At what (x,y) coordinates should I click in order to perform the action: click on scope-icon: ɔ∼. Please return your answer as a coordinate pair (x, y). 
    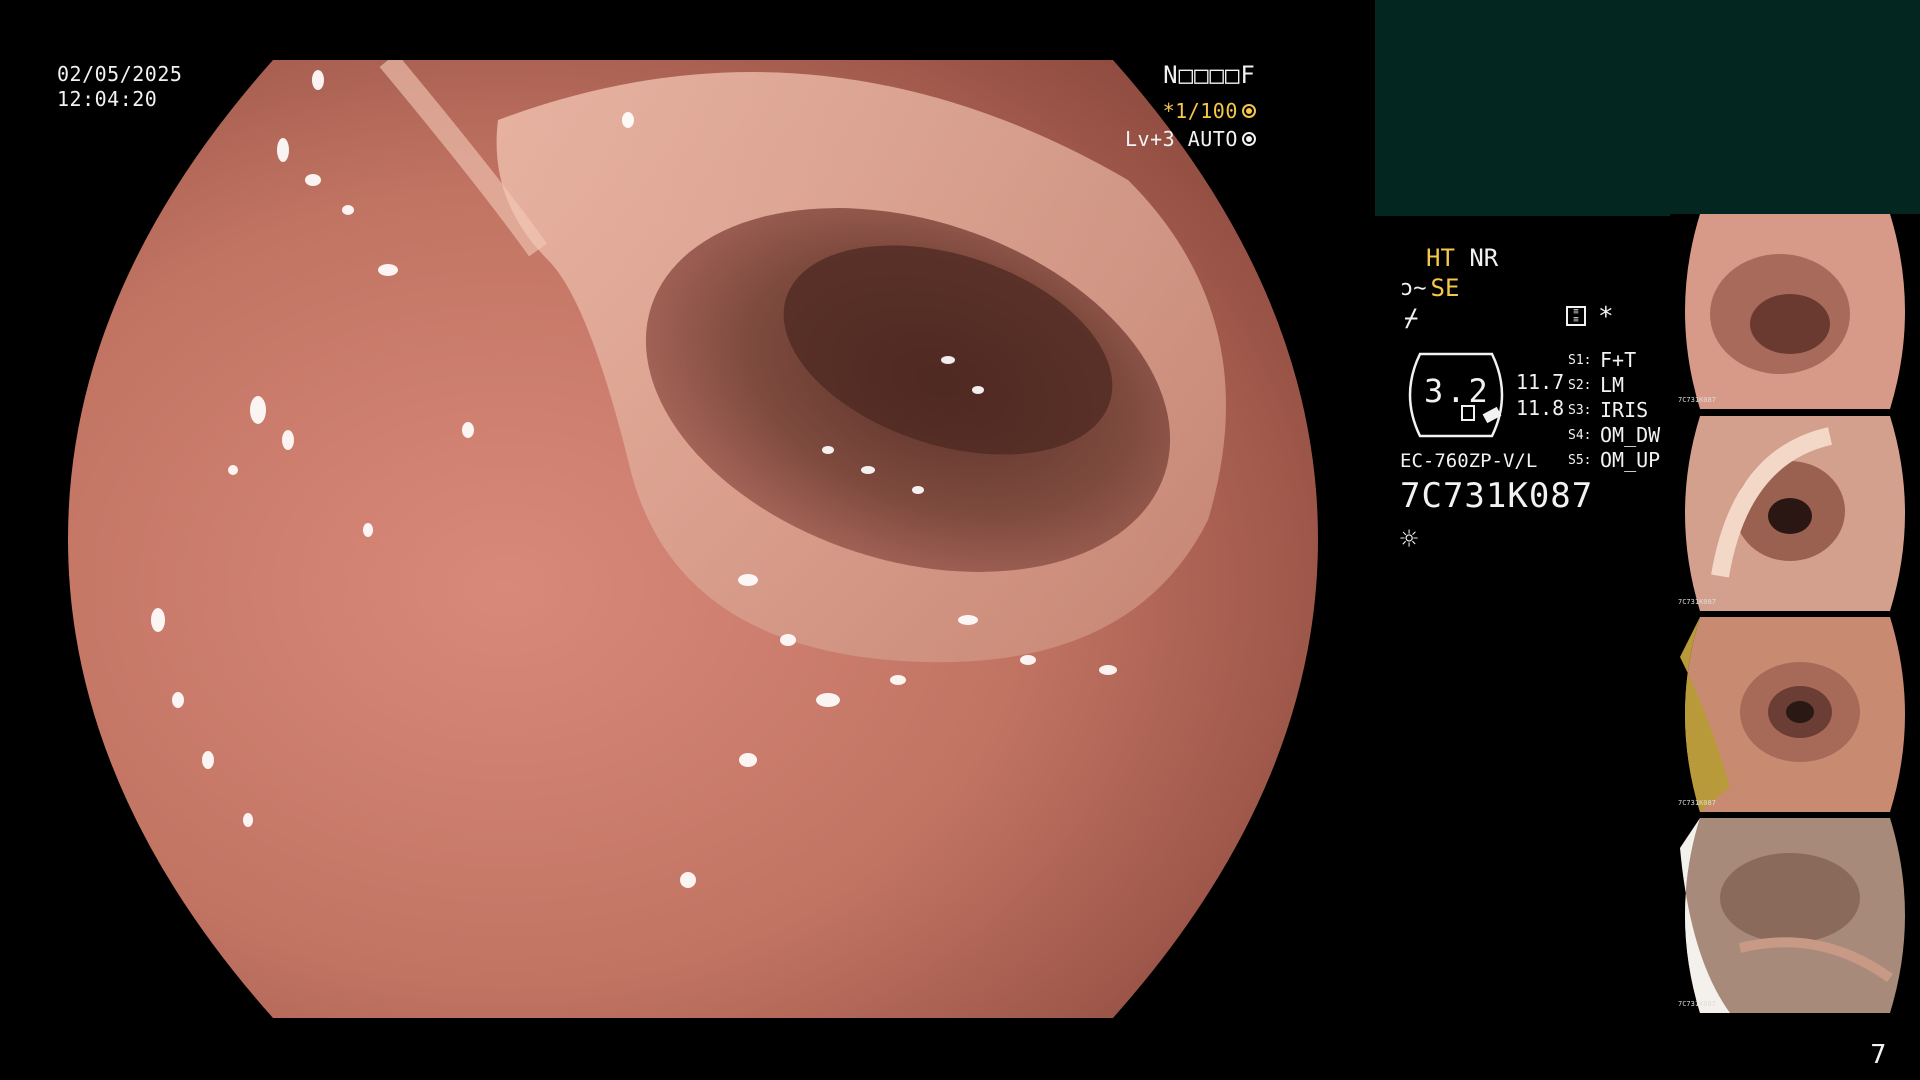
    Looking at the image, I should click on (1413, 288).